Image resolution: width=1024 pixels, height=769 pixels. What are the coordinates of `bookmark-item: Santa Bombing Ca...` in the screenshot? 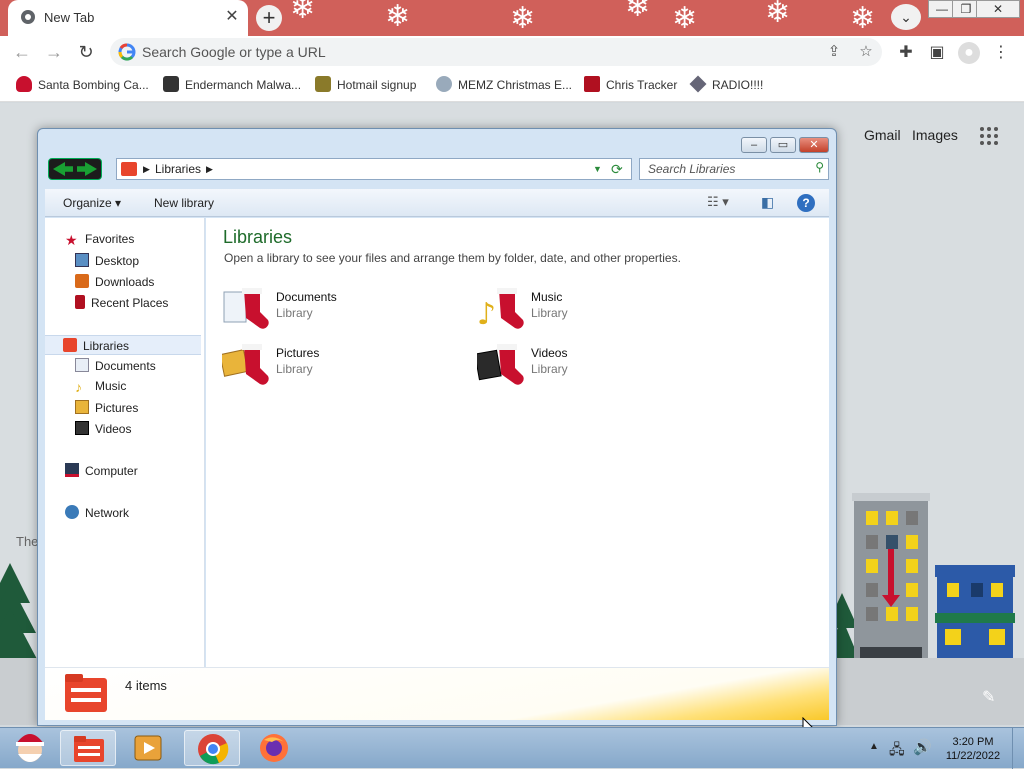 It's located at (82, 85).